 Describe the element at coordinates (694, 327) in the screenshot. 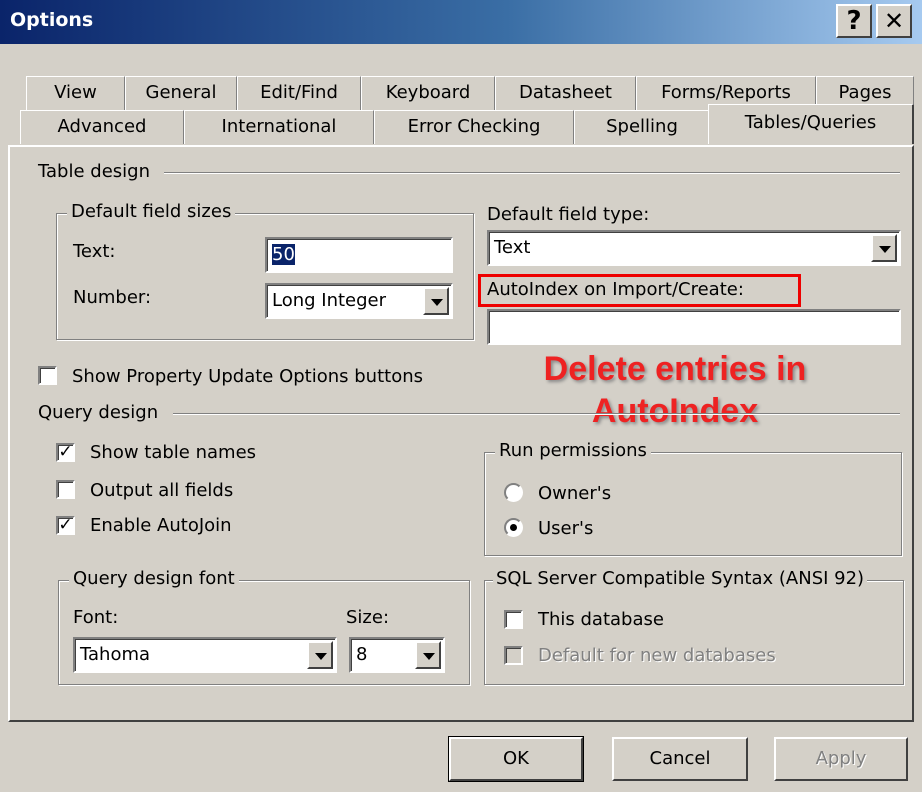

I see `autoindex-field` at that location.